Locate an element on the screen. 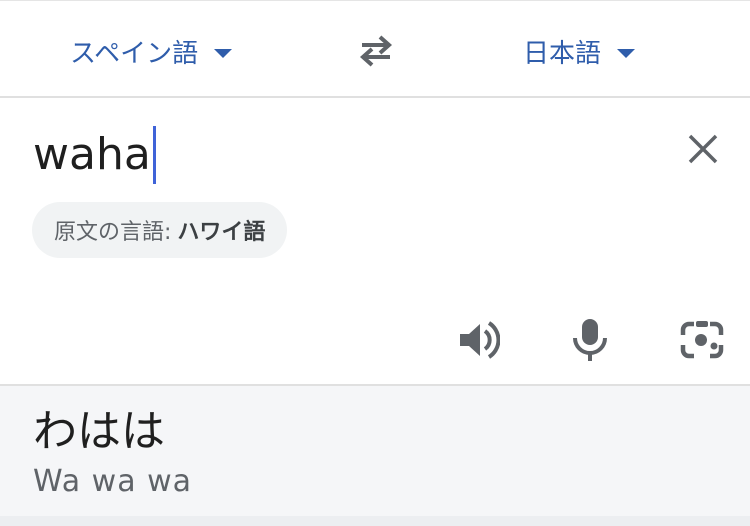 This screenshot has width=750, height=526. swap-arrows-icon is located at coordinates (376, 51).